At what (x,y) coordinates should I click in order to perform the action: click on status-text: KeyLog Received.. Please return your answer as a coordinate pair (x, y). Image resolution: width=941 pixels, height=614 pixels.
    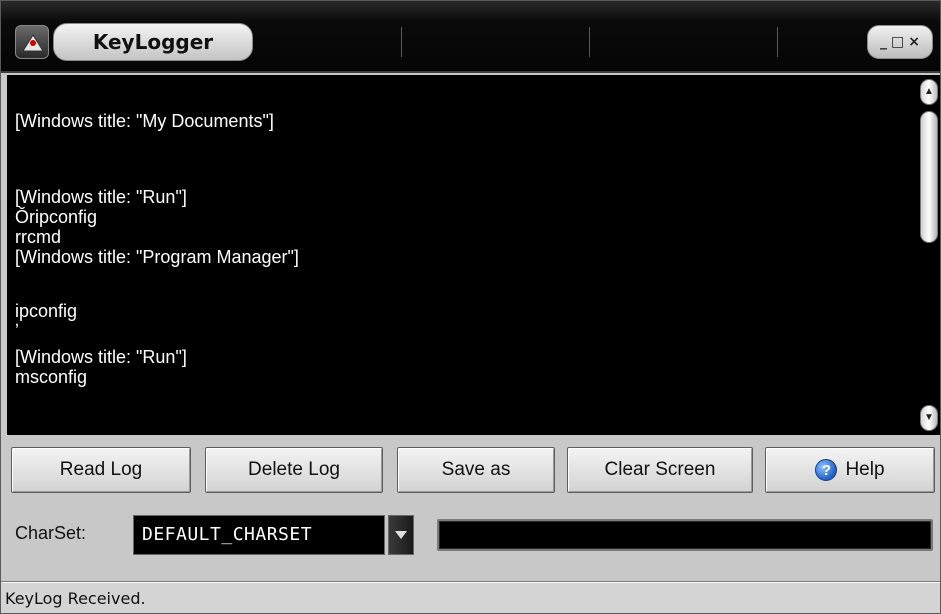
    Looking at the image, I should click on (75, 598).